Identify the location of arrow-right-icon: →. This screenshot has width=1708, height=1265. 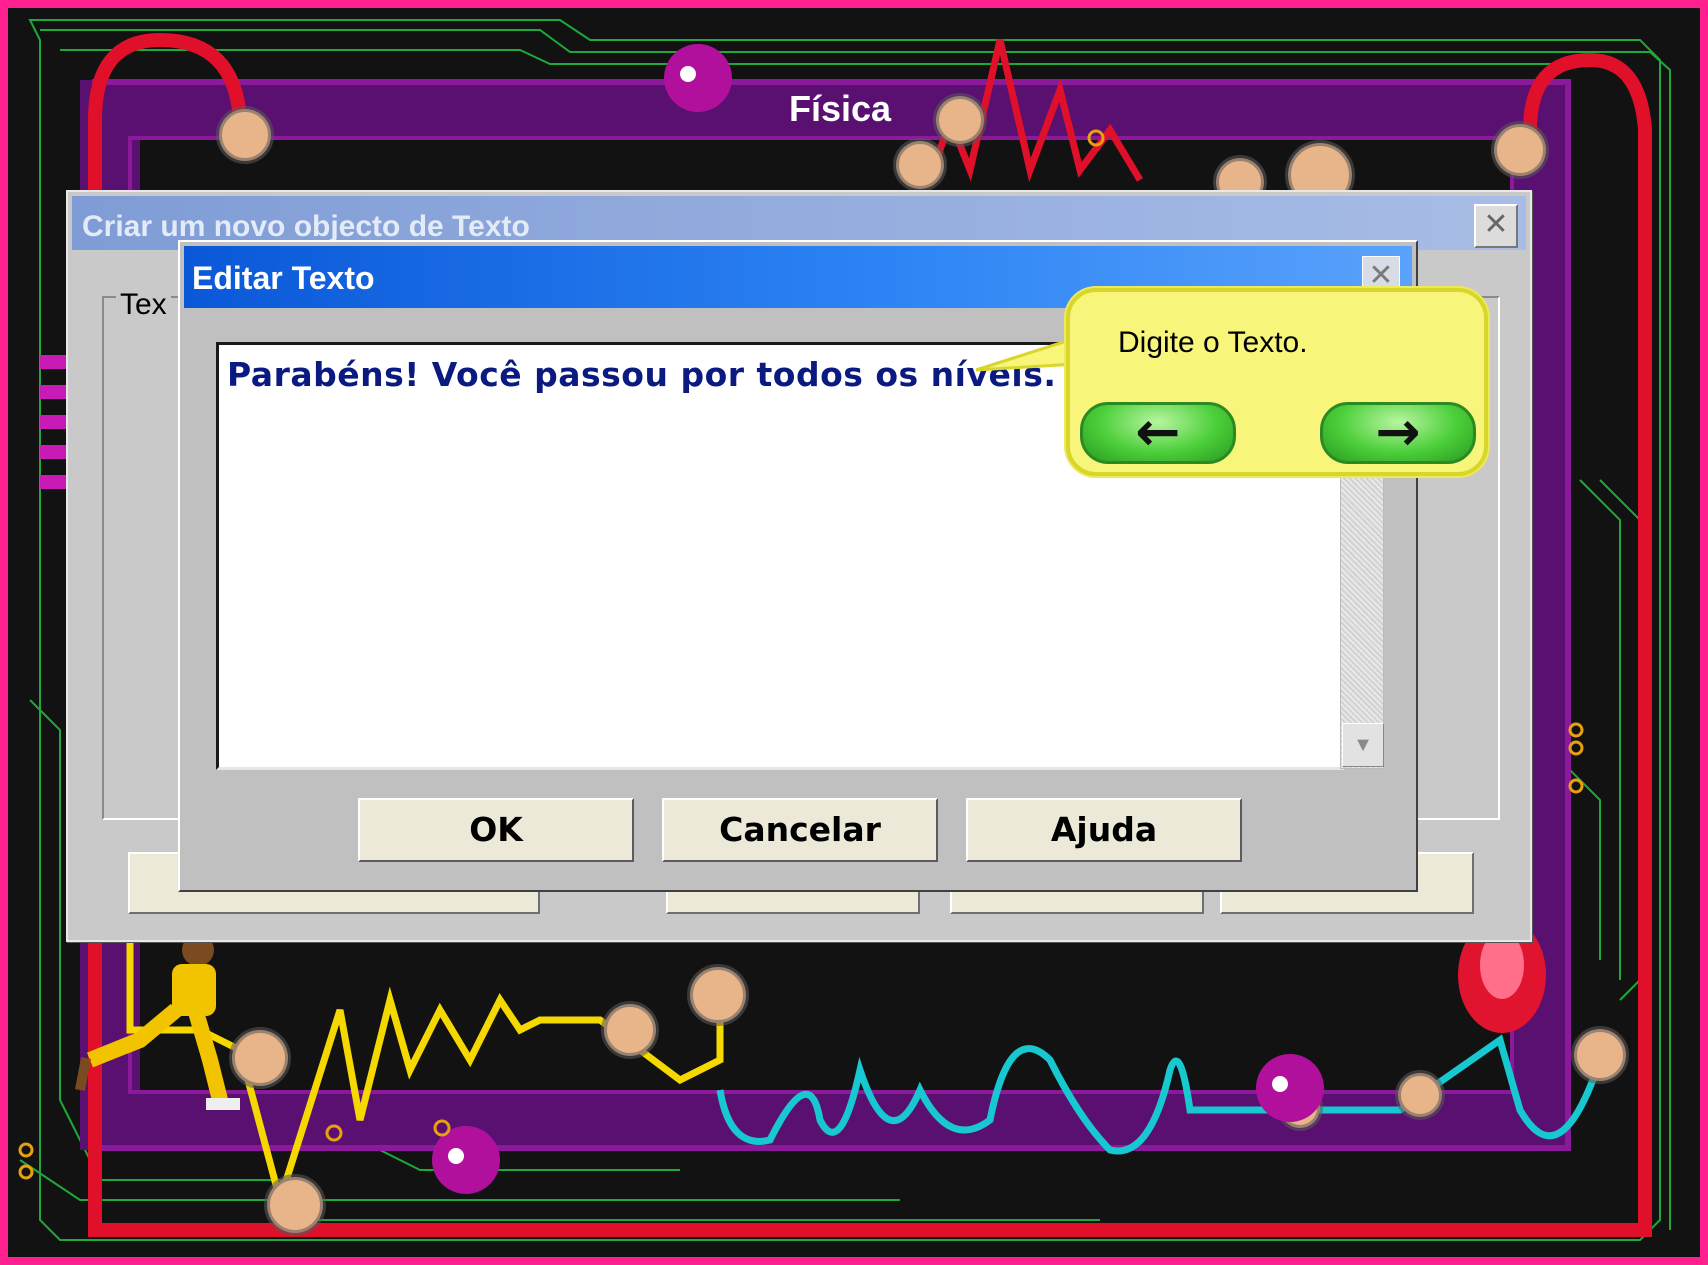
(1398, 431).